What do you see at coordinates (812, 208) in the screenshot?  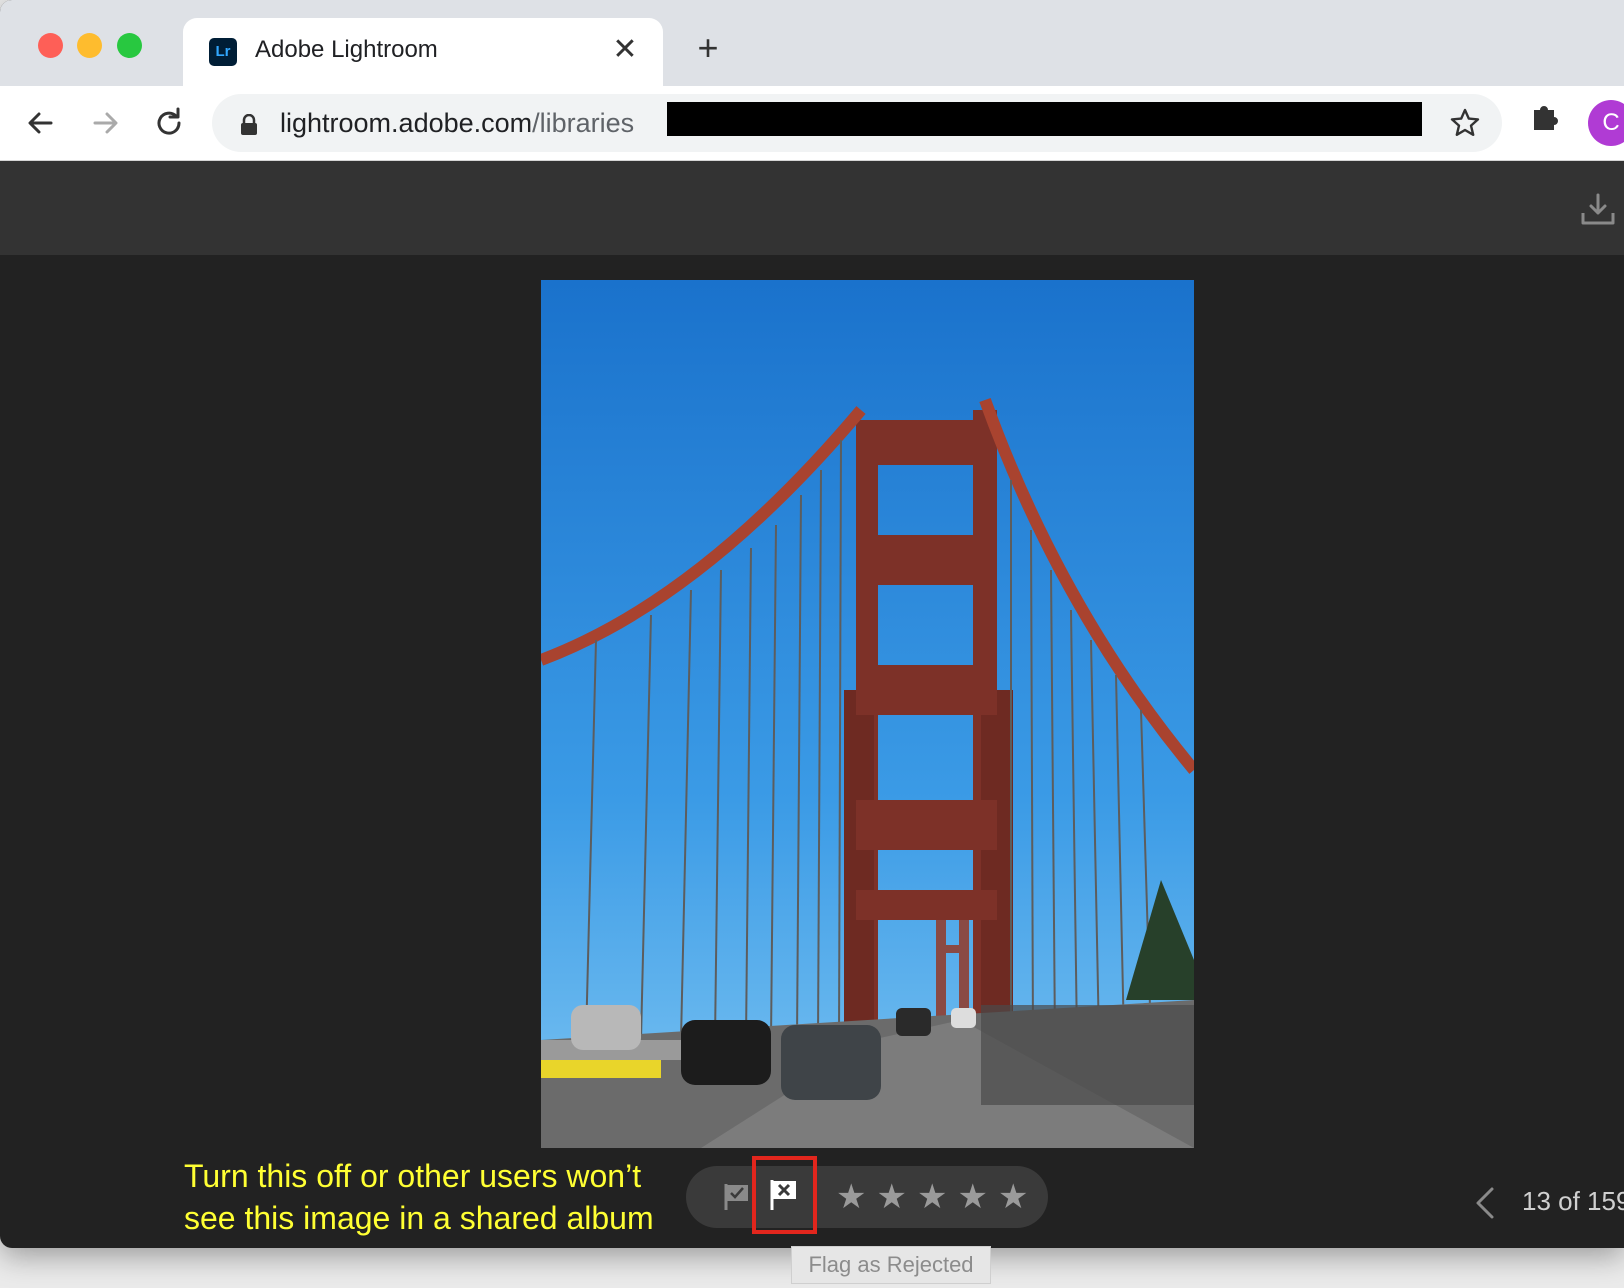 I see `lightroom-header` at bounding box center [812, 208].